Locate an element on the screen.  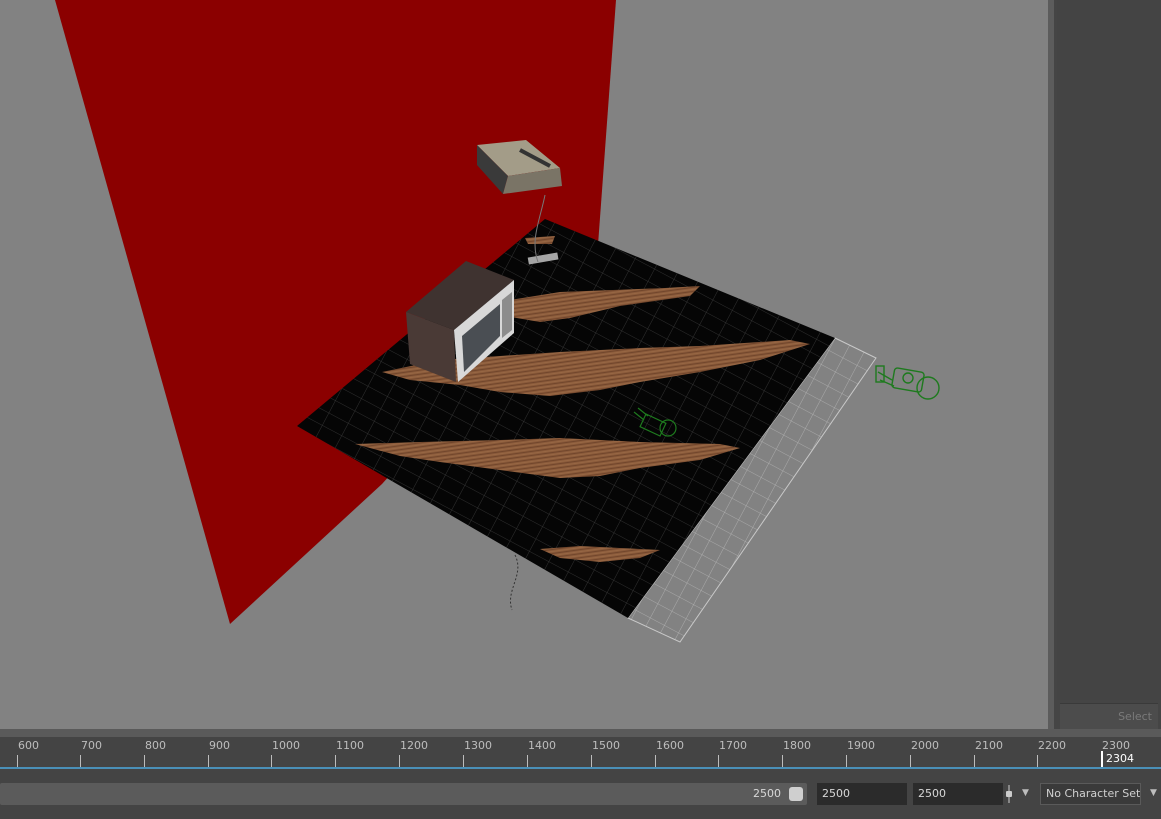
range-slider-bar: 2500 2500 2500 ▼ No Character Set ▼ is located at coordinates (580, 795).